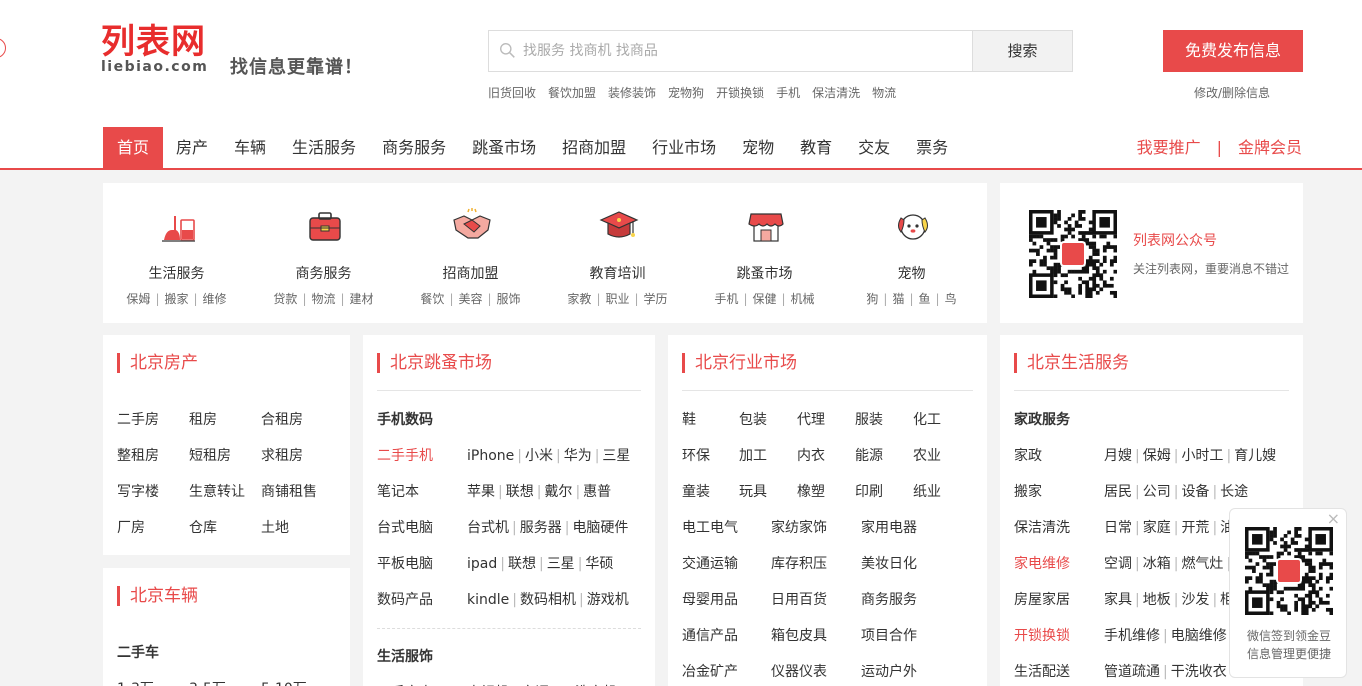 This screenshot has height=686, width=1362. Describe the element at coordinates (927, 491) in the screenshot. I see `industry-link: 纸业` at that location.